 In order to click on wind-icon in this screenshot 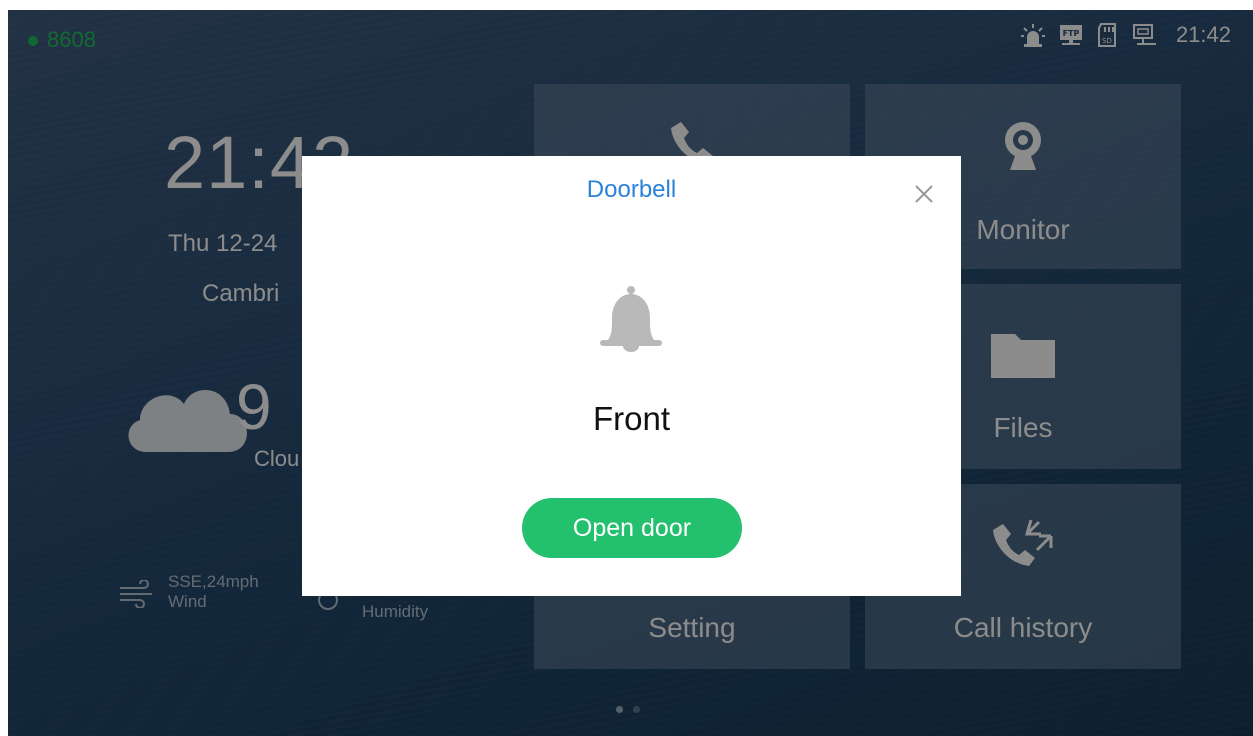, I will do `click(138, 596)`.